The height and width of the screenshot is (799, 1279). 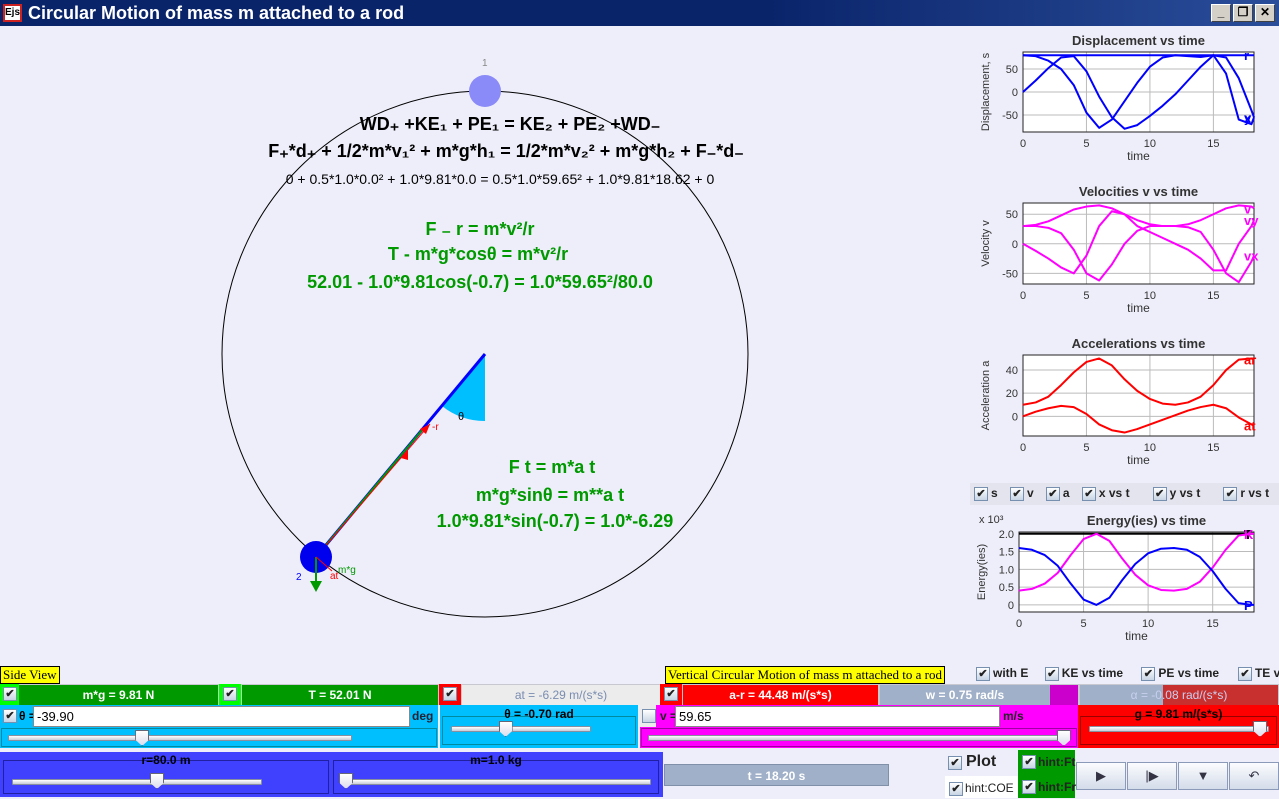 I want to click on series-end-label: K, so click(x=1249, y=534).